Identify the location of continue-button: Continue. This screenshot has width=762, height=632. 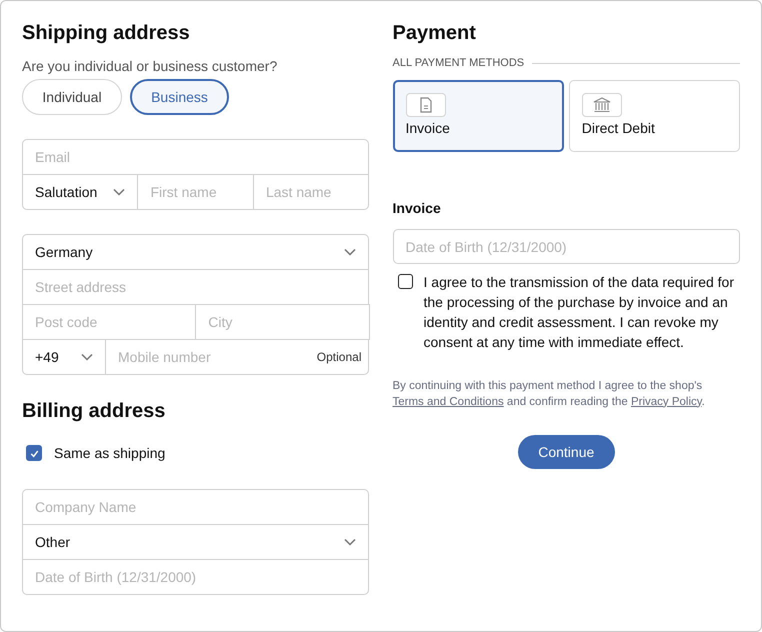
(566, 452).